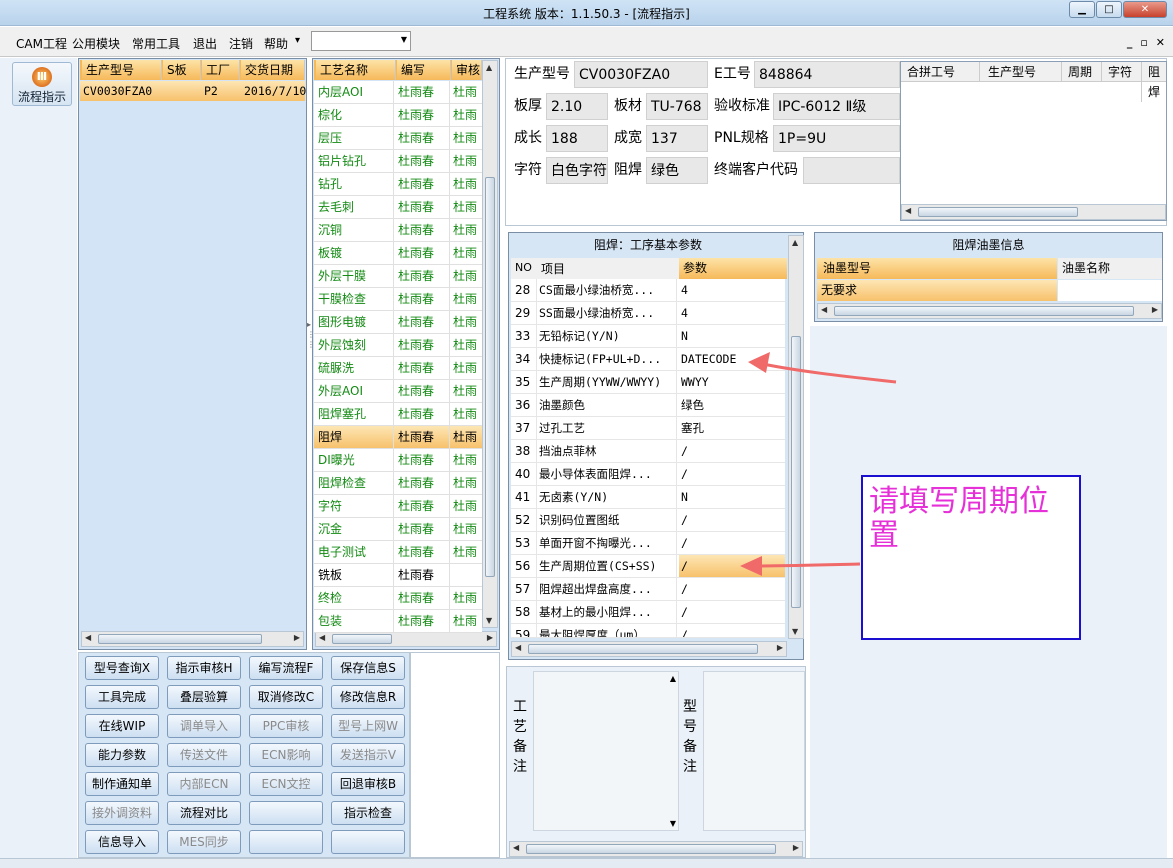 This screenshot has width=1173, height=868. I want to click on annotation-box: 请填写周期位置, so click(971, 557).